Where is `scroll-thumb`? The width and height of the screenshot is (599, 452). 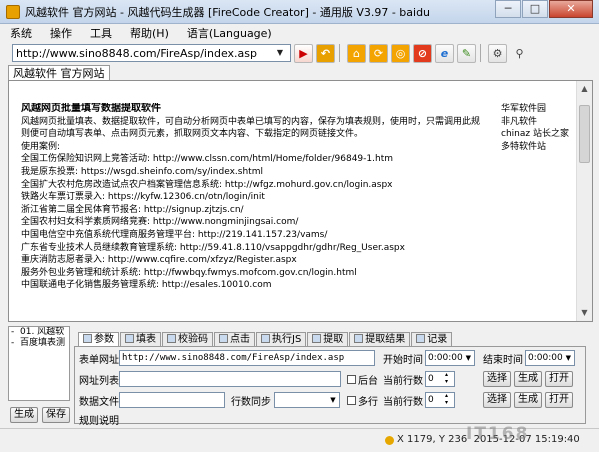
scroll-thumb is located at coordinates (584, 134).